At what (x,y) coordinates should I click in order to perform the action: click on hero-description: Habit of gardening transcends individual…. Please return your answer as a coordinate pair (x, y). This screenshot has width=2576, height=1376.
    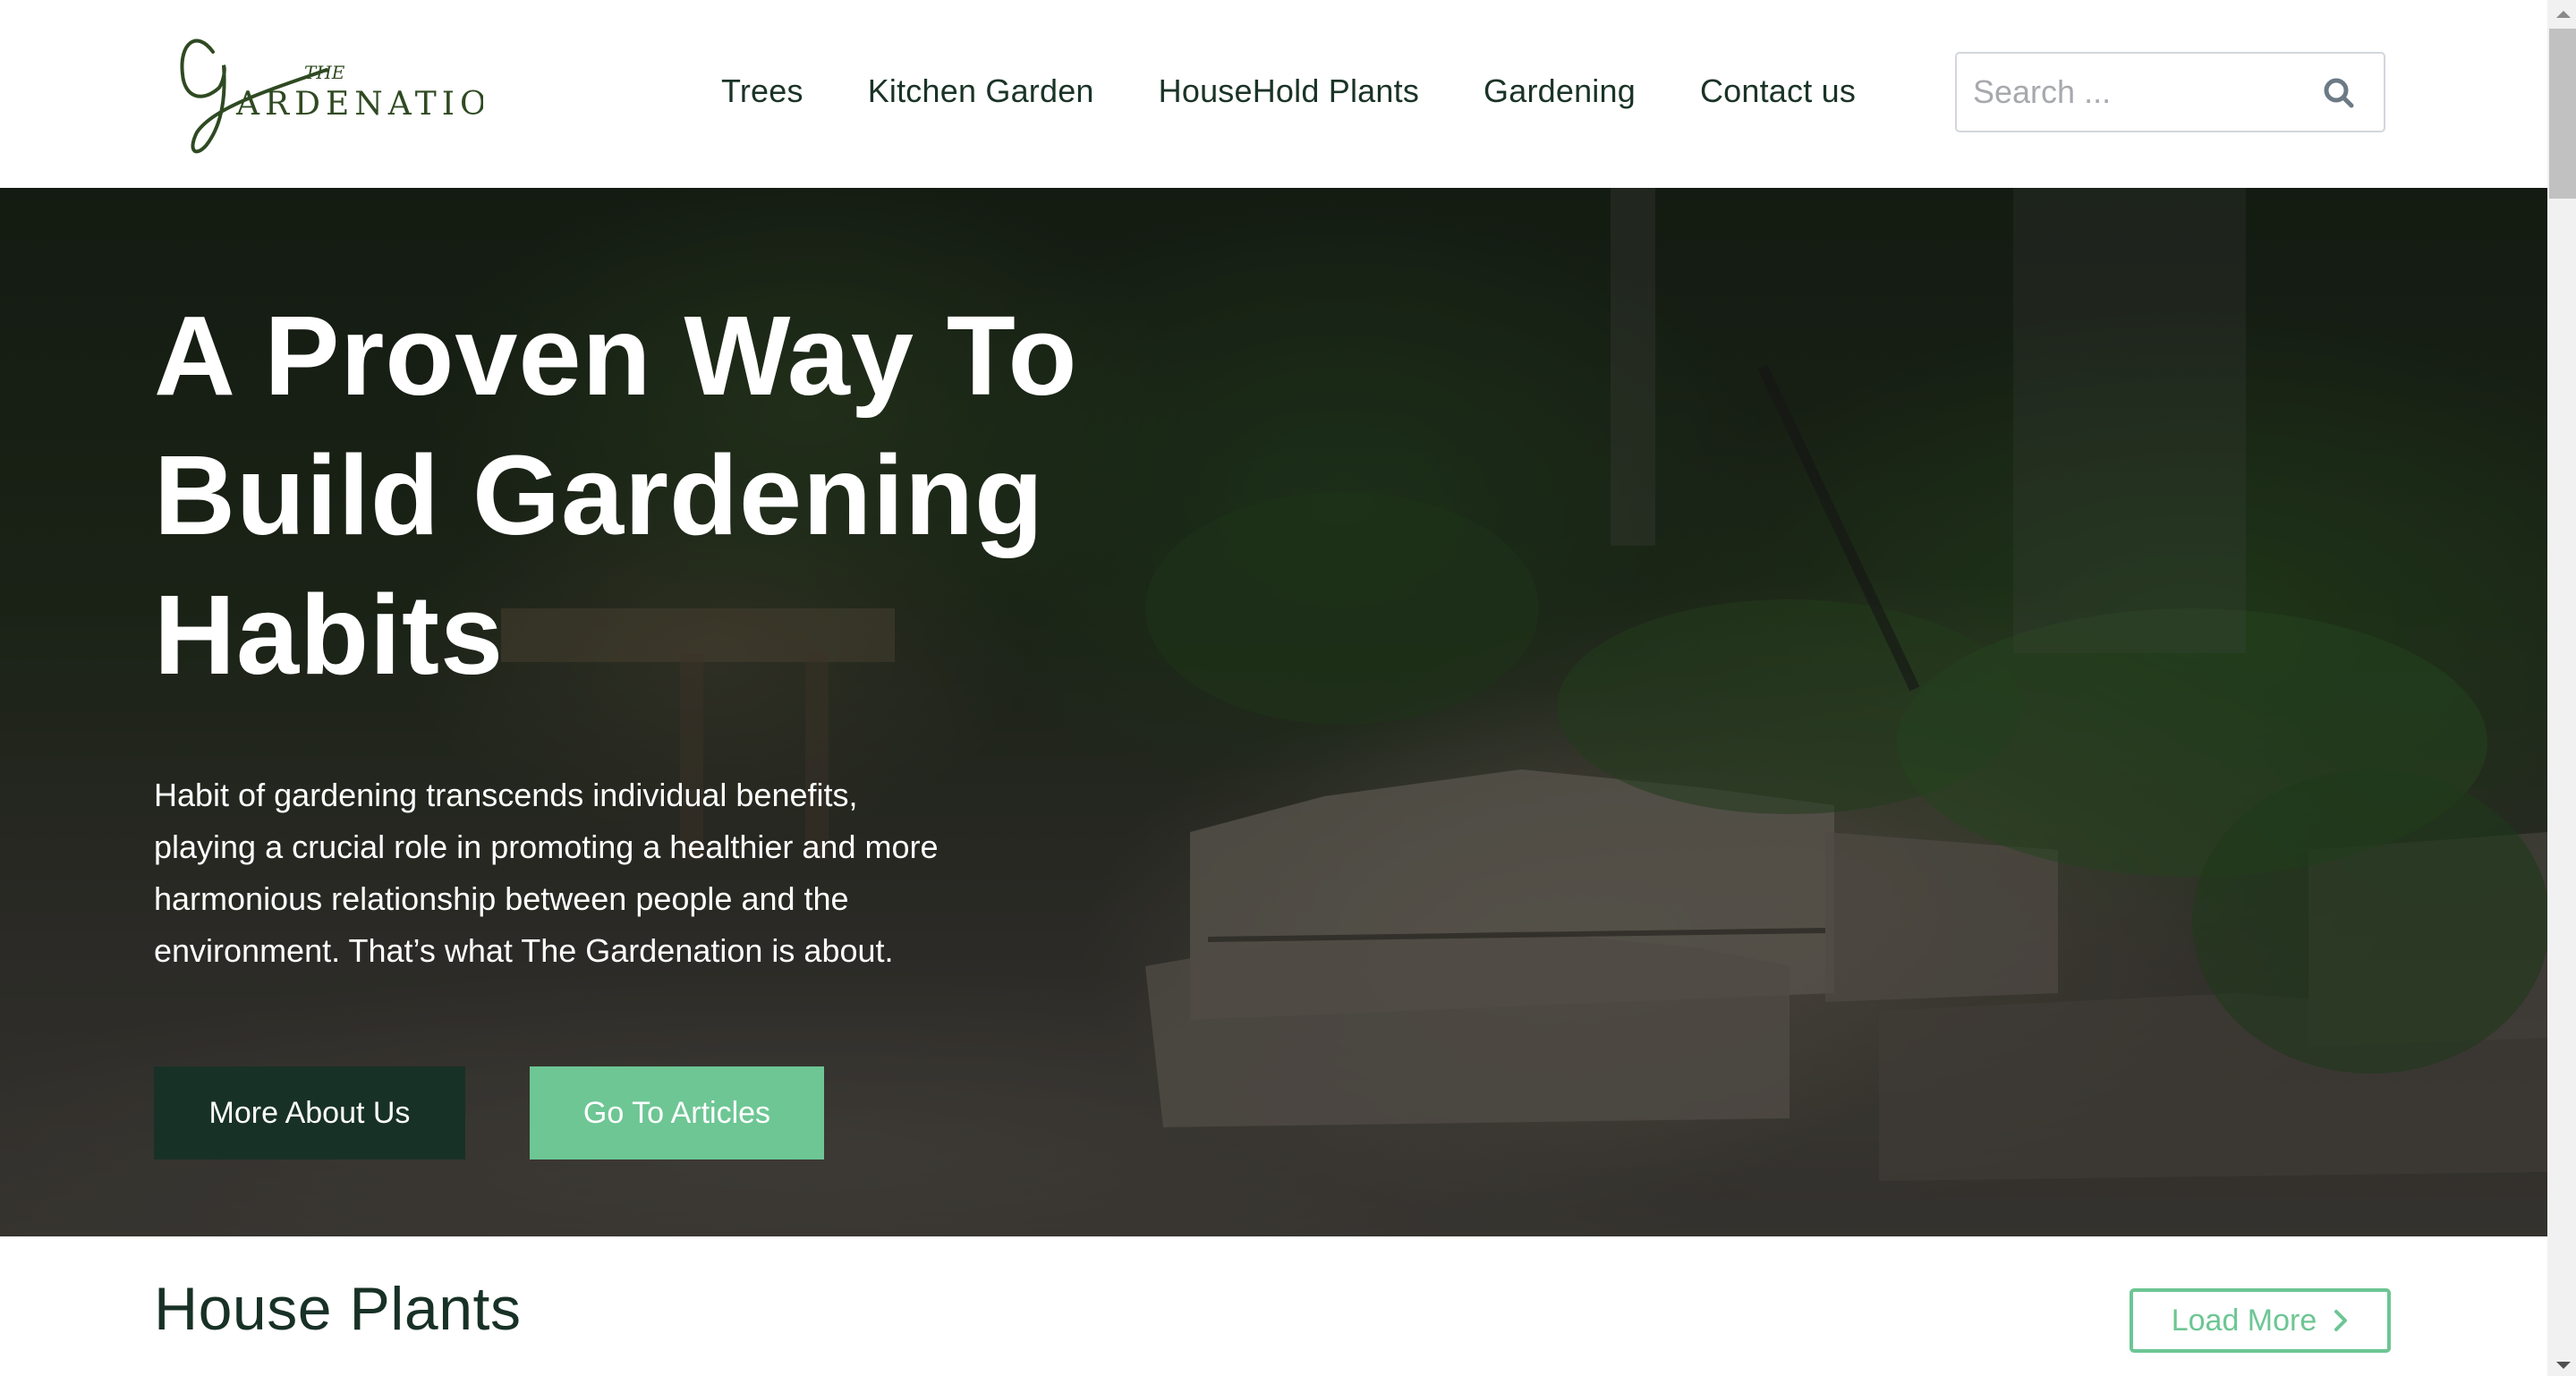
    Looking at the image, I should click on (601, 873).